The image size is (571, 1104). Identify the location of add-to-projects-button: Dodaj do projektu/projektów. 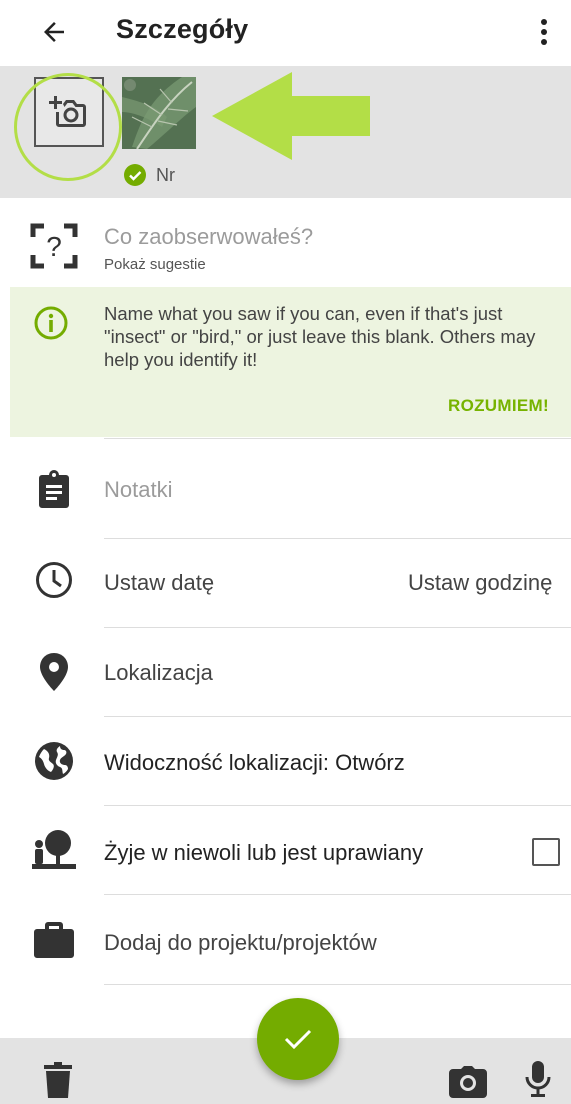
(240, 943).